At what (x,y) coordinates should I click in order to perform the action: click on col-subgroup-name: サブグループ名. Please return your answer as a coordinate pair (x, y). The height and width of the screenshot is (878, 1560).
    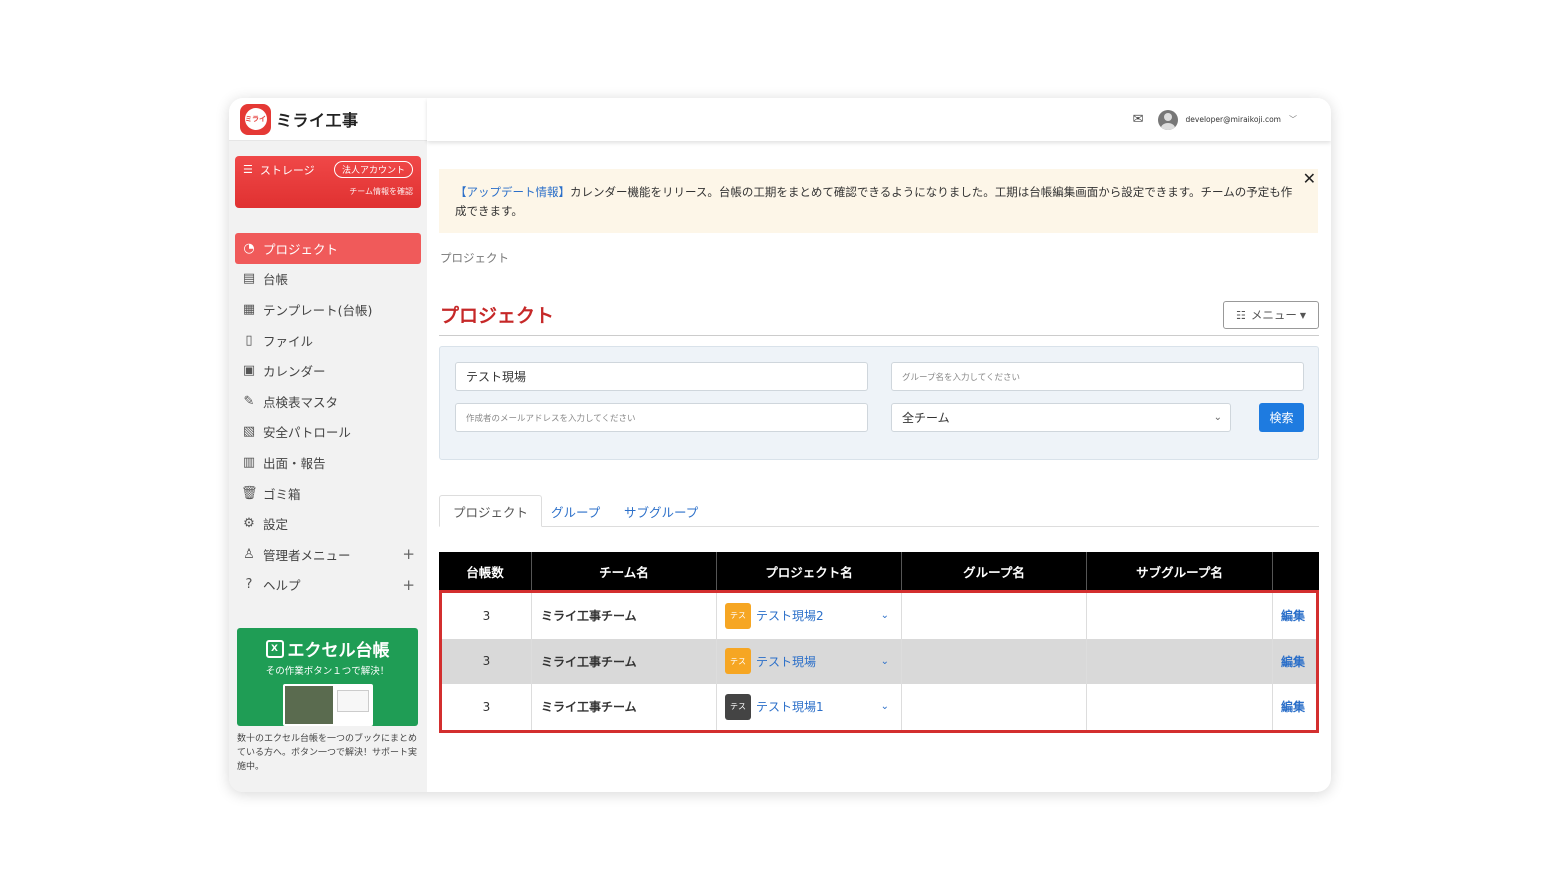
    Looking at the image, I should click on (1180, 571).